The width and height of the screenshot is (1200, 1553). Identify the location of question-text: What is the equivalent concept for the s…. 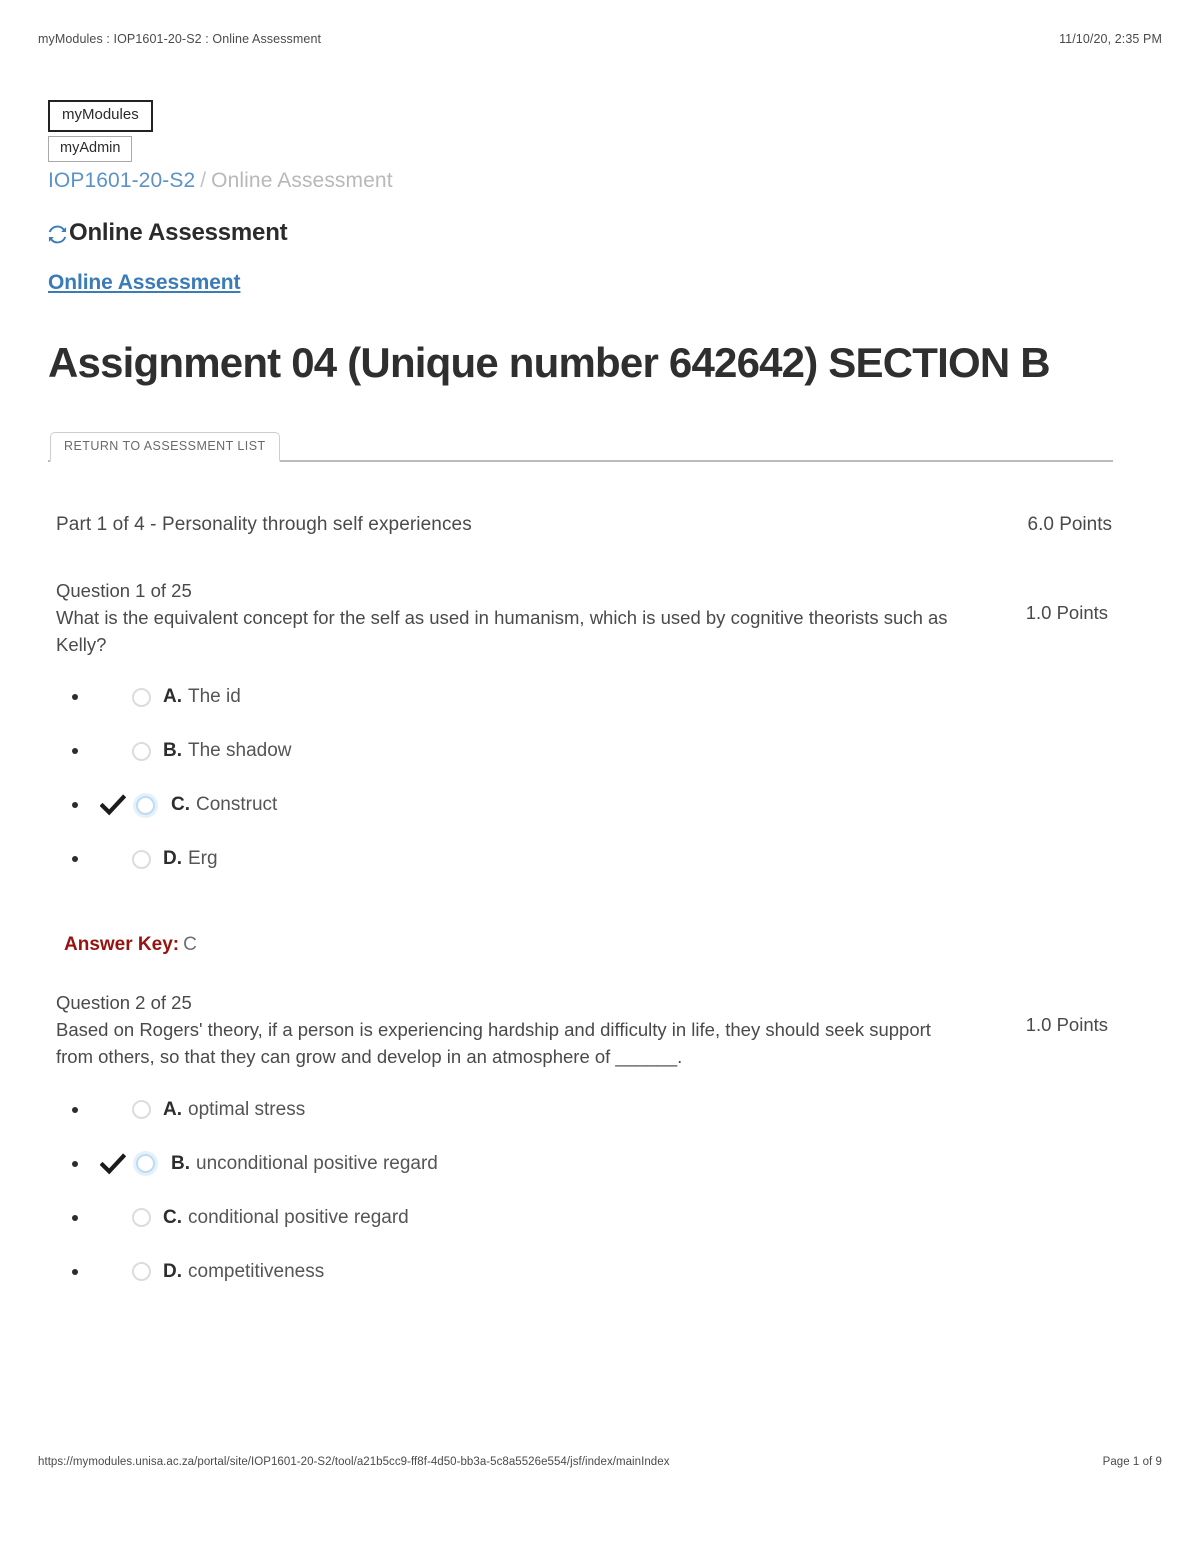
(502, 630).